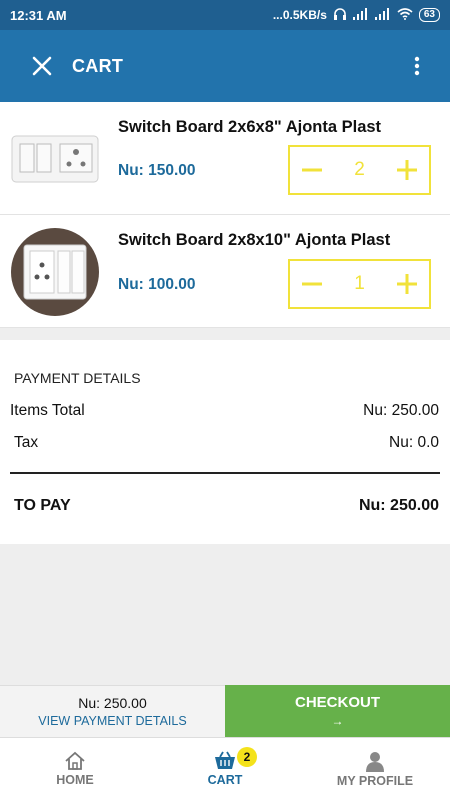 The height and width of the screenshot is (800, 450). Describe the element at coordinates (254, 240) in the screenshot. I see `product-name: Switch Board 2x8x10" Ajonta Plast` at that location.